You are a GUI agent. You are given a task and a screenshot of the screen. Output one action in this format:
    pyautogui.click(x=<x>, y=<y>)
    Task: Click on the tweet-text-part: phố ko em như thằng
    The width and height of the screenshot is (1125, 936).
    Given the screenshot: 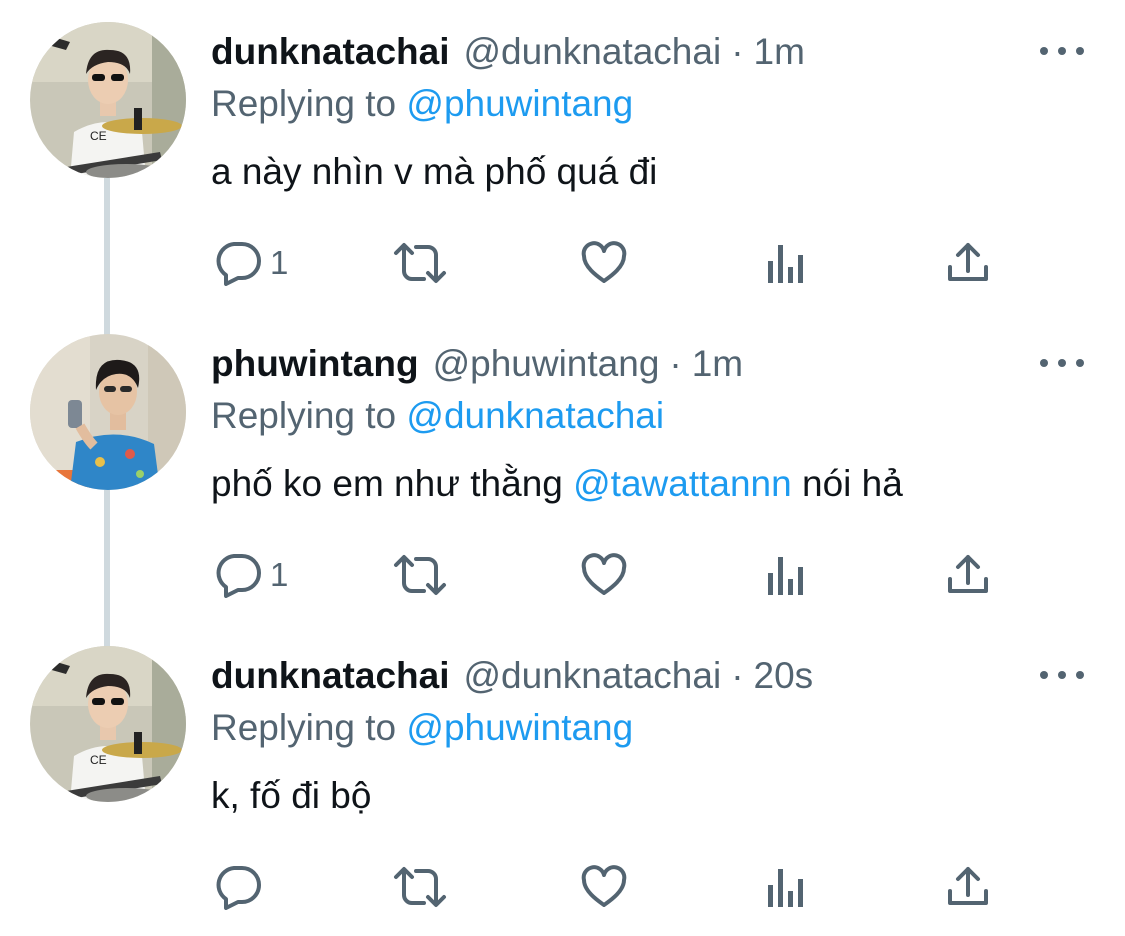 What is the action you would take?
    pyautogui.click(x=392, y=483)
    